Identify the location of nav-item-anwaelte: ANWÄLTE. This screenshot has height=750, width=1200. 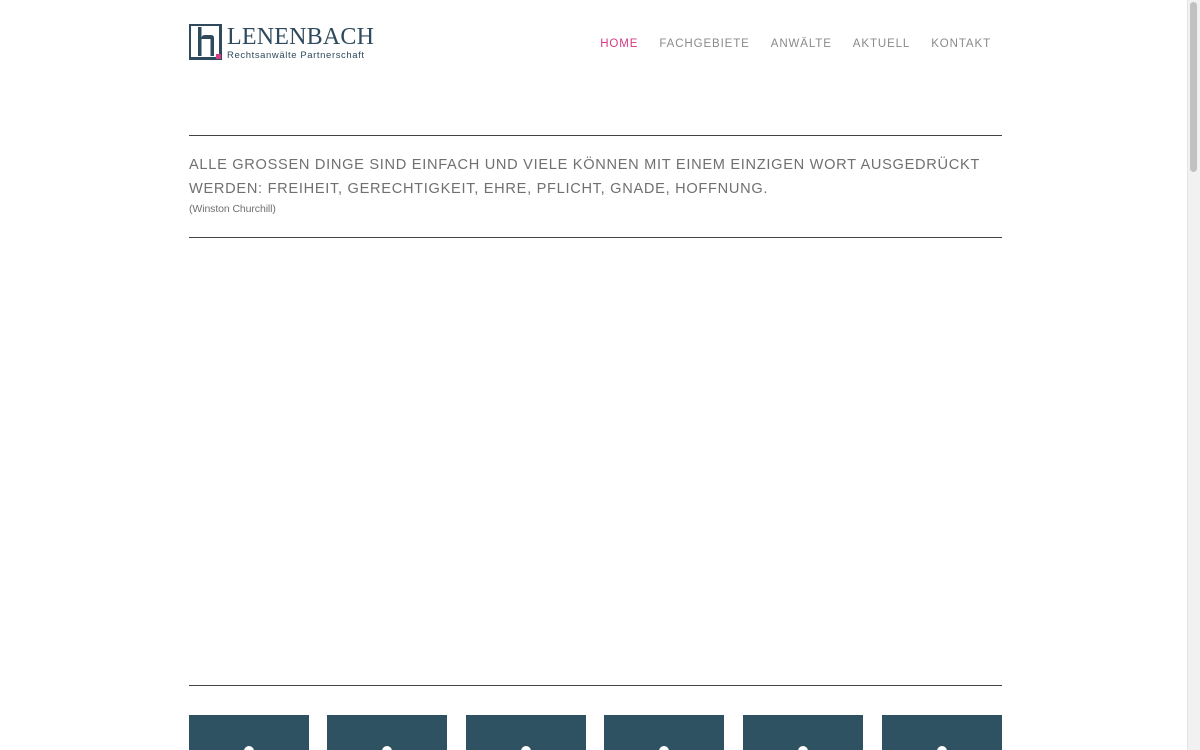
(801, 43).